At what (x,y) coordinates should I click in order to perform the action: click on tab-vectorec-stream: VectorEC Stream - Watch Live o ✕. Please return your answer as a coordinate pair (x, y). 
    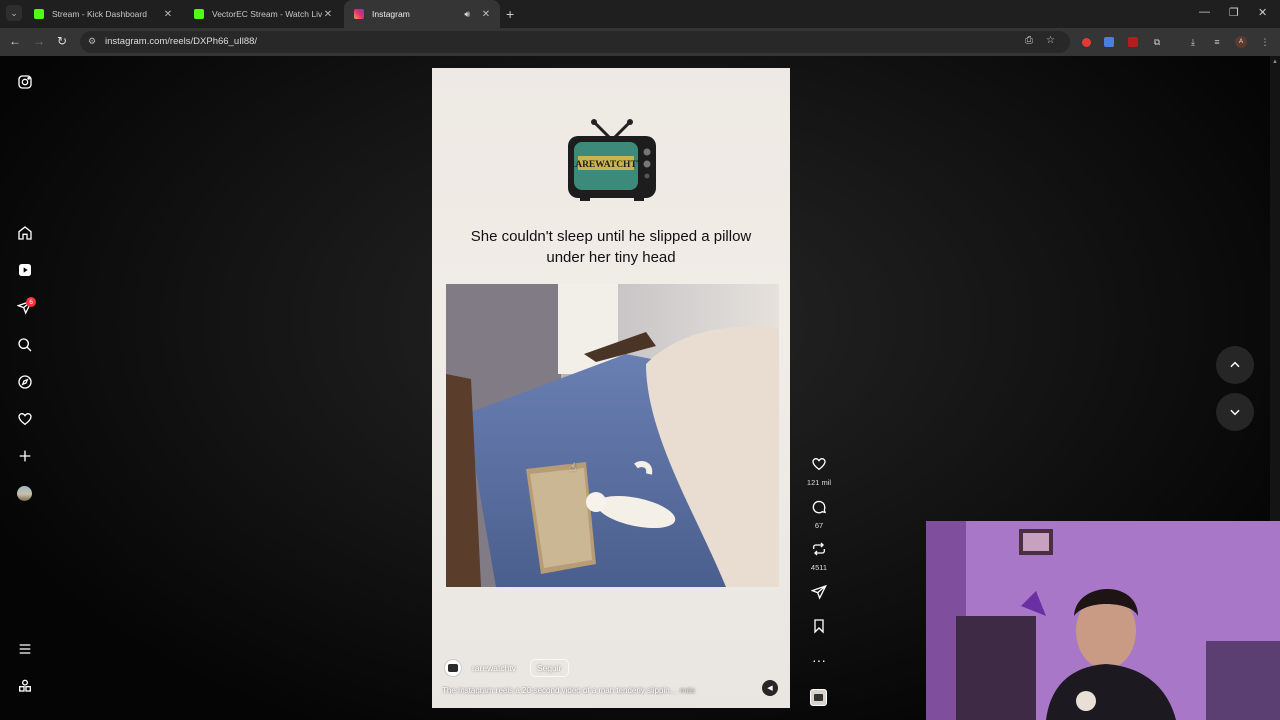
    Looking at the image, I should click on (263, 14).